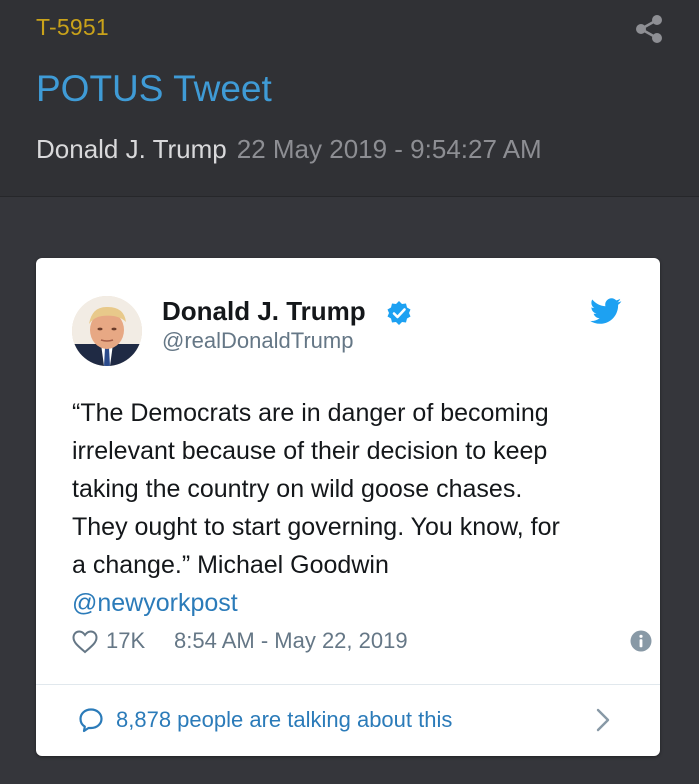 The image size is (699, 784). I want to click on avatar-portrait-icon, so click(107, 331).